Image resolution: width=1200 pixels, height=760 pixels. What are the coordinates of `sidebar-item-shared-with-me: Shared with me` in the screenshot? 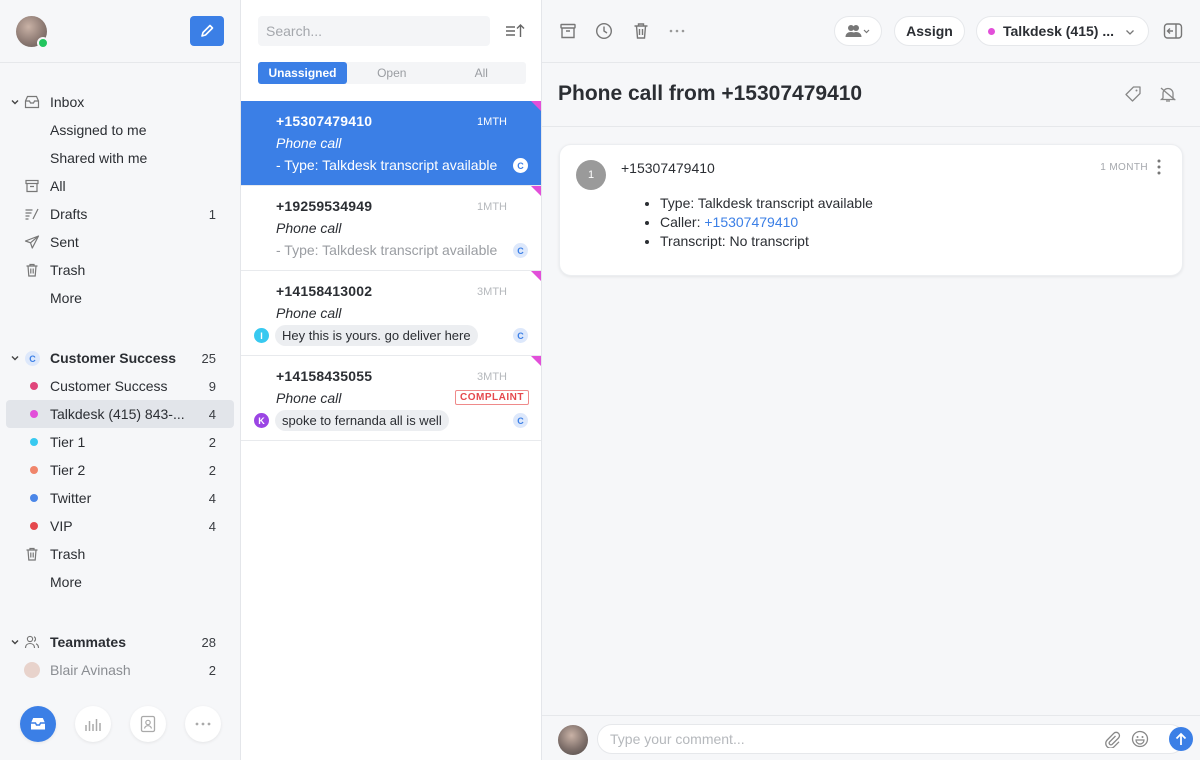 It's located at (120, 158).